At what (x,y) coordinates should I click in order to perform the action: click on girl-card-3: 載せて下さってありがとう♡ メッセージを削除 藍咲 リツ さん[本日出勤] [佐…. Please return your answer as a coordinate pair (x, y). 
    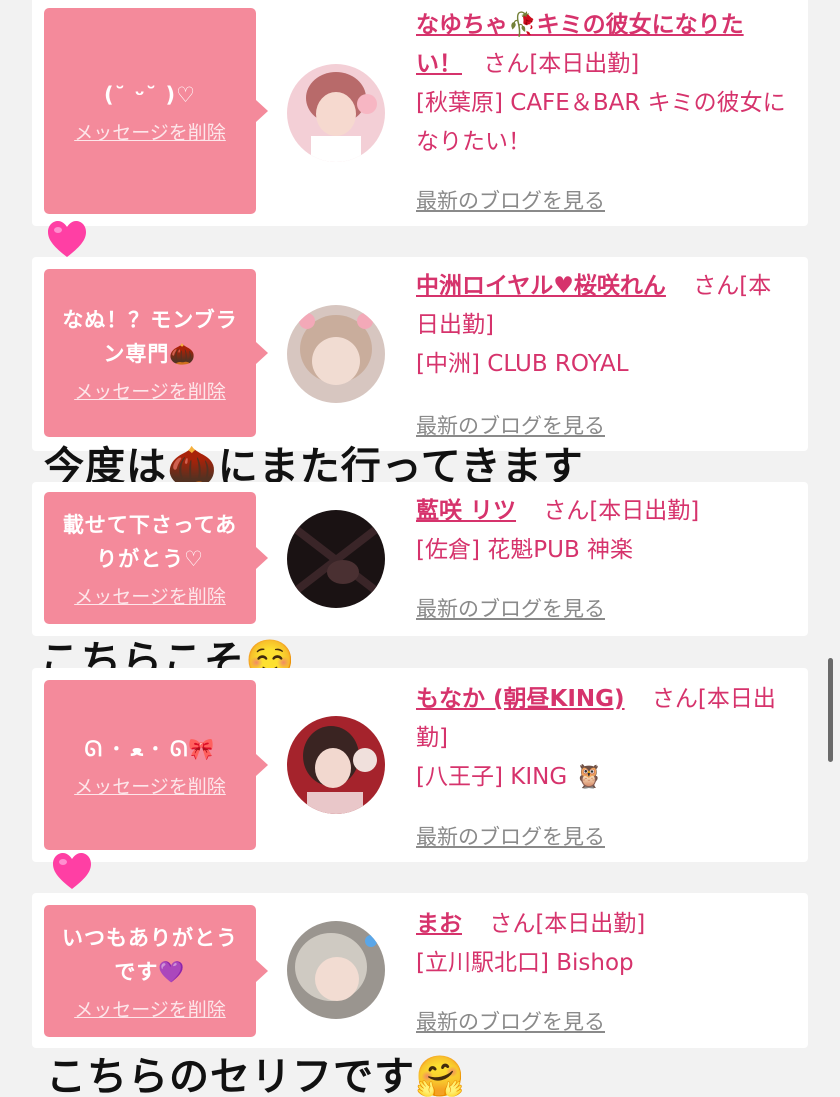
    Looking at the image, I should click on (420, 559).